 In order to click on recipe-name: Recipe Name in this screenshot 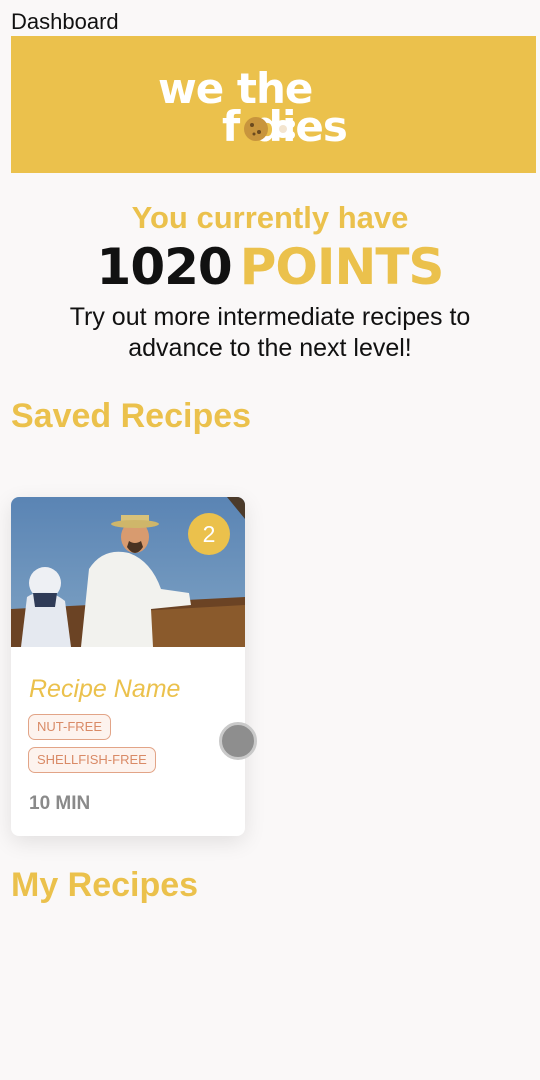, I will do `click(105, 689)`.